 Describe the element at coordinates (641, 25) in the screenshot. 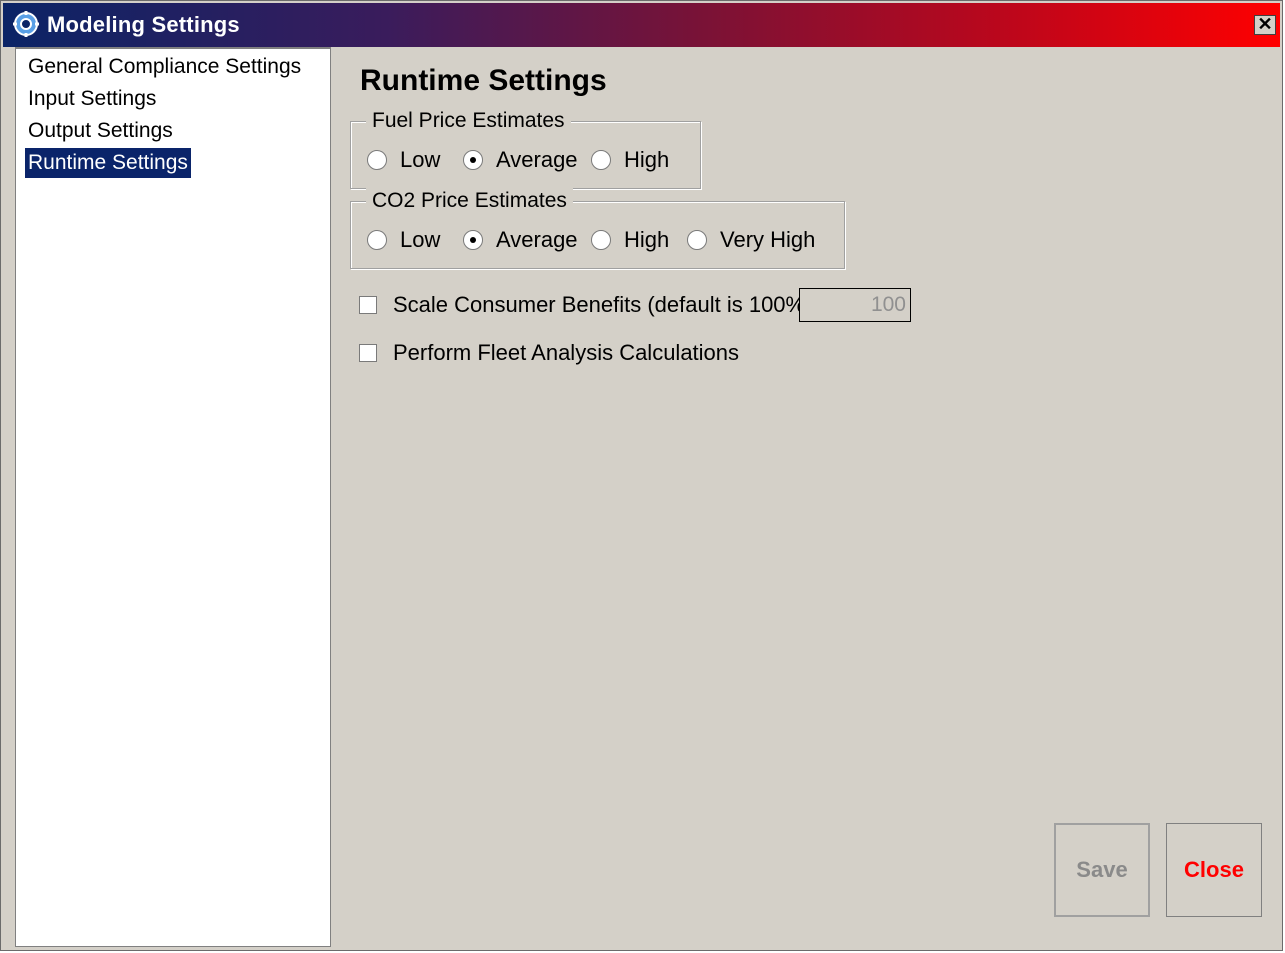

I see `title-bar: Modeling Settings ✕` at that location.